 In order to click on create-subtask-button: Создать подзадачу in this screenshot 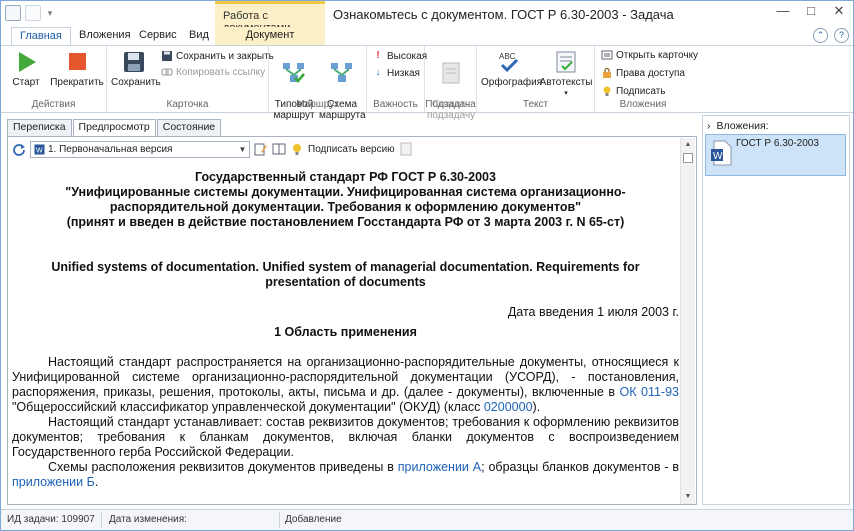, I will do `click(451, 85)`.